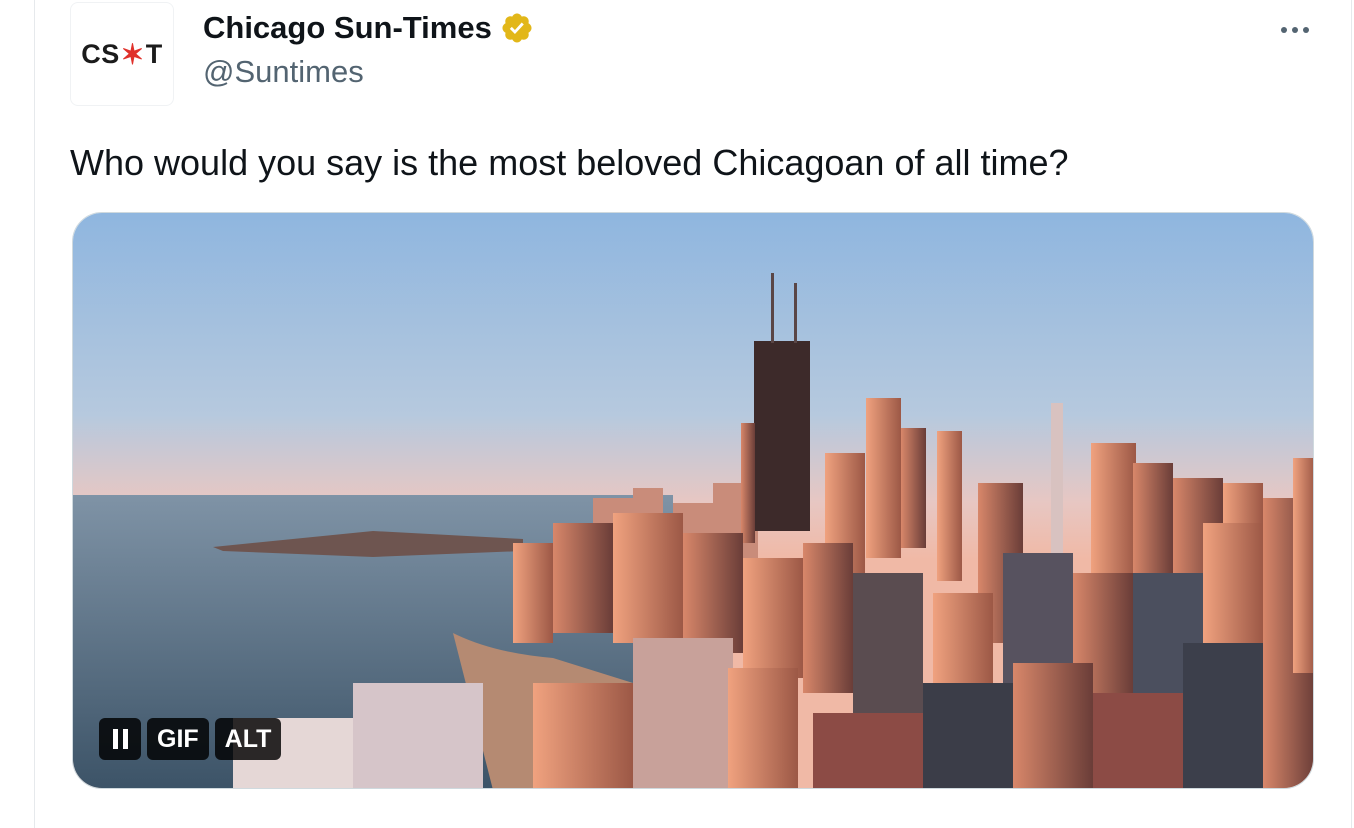 The image size is (1354, 828). I want to click on avatar-star-icon: ✶, so click(132, 54).